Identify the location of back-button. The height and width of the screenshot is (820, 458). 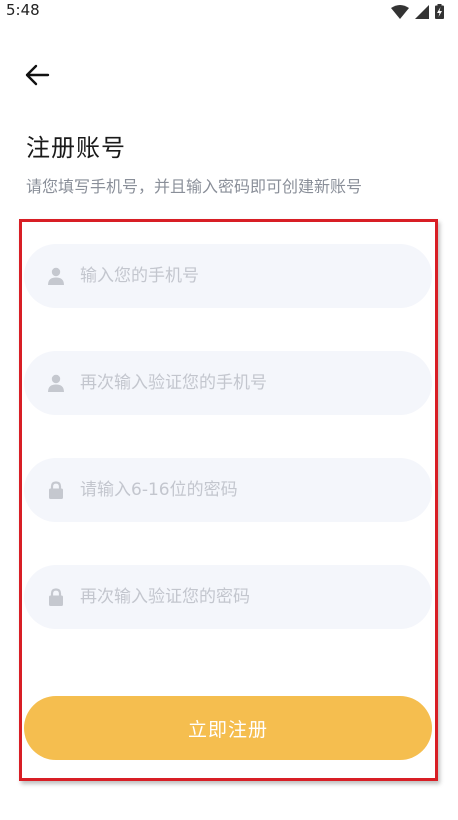
(37, 77).